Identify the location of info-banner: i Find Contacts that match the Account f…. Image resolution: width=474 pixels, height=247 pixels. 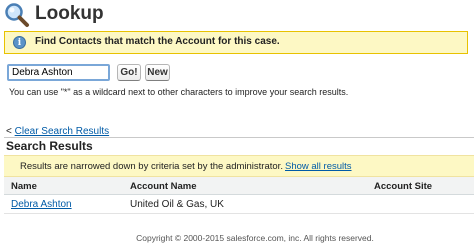
(236, 42).